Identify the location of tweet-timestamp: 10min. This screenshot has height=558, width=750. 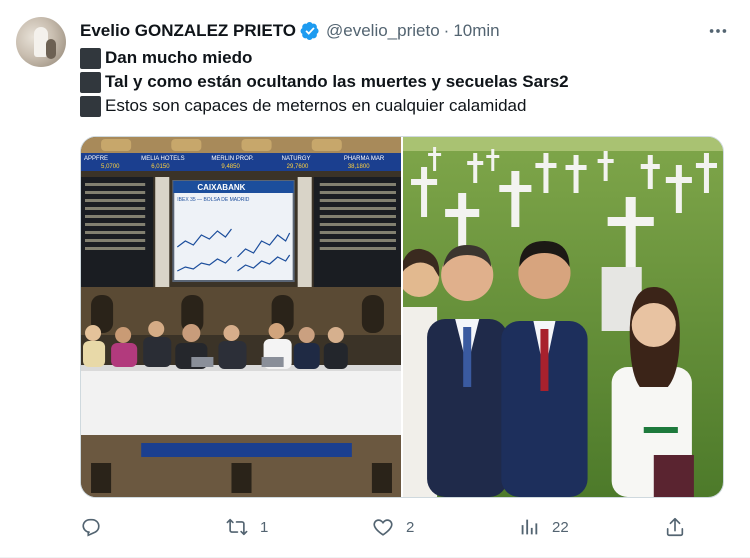
(476, 31).